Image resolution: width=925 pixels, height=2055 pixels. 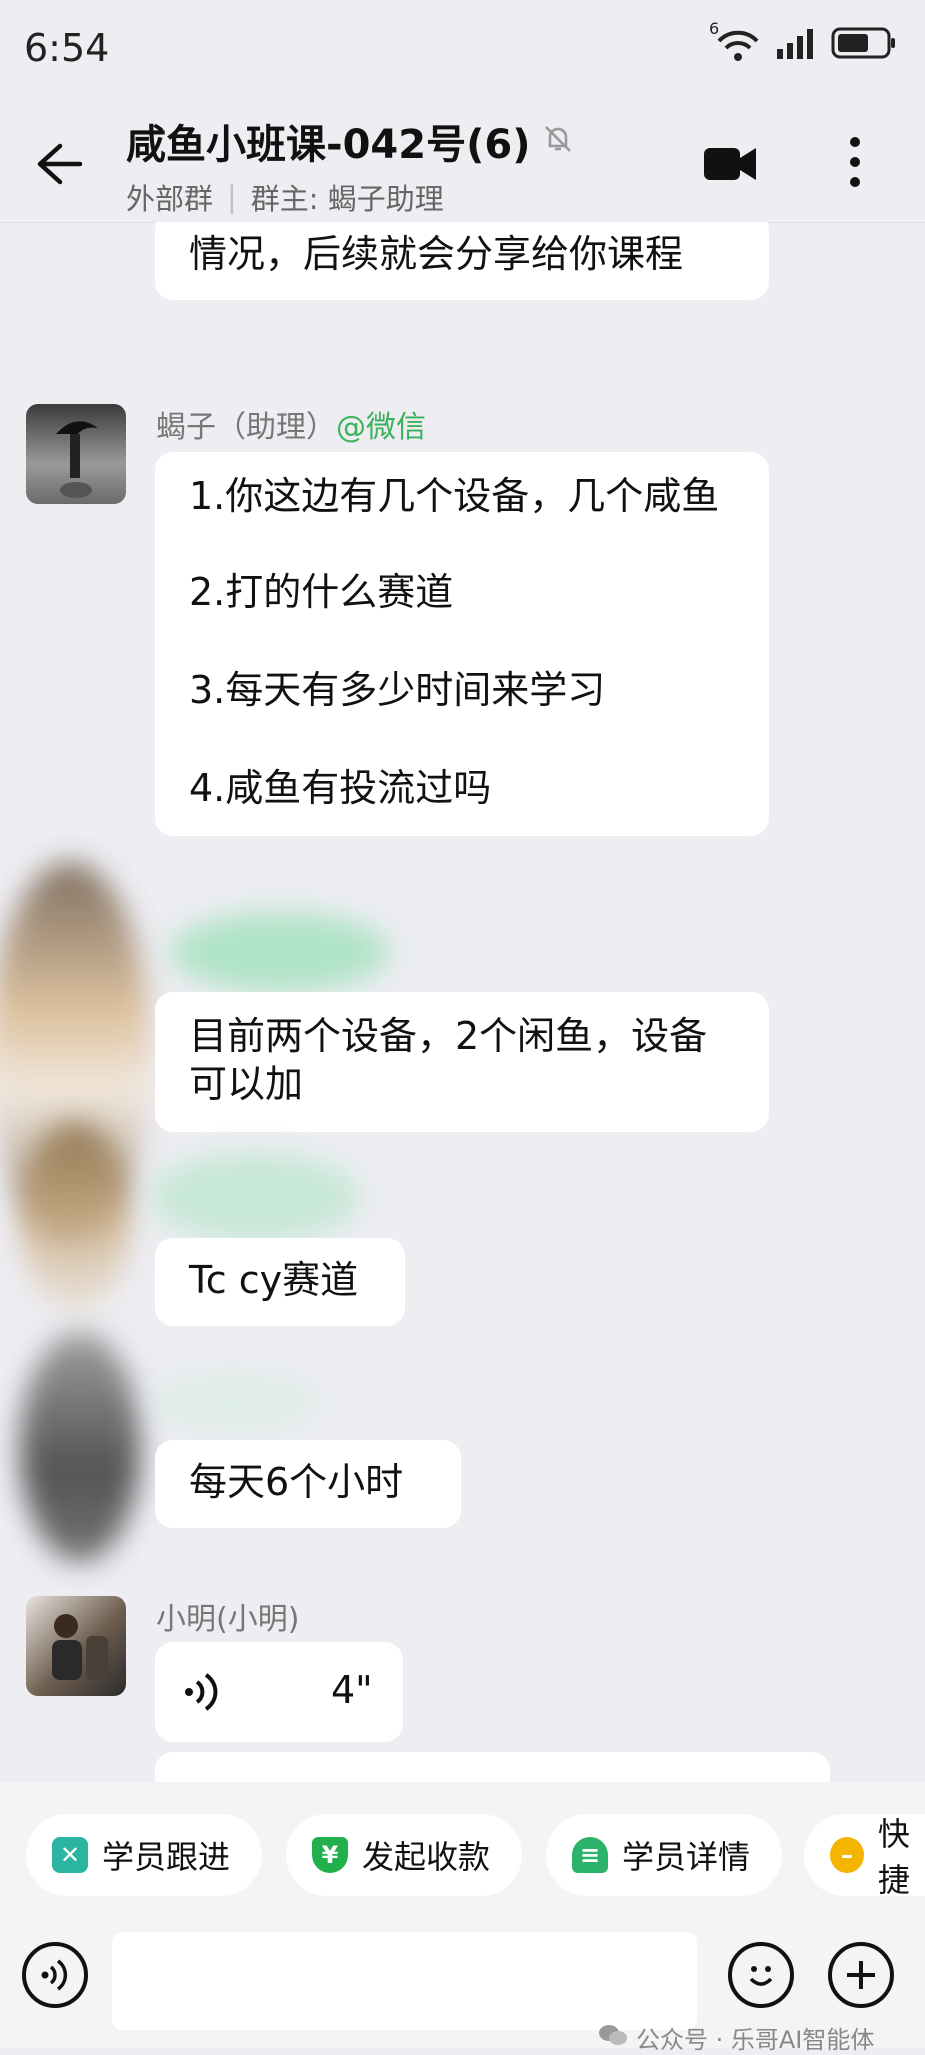 I want to click on message-bubble: Tc cy赛道, so click(x=280, y=1282).